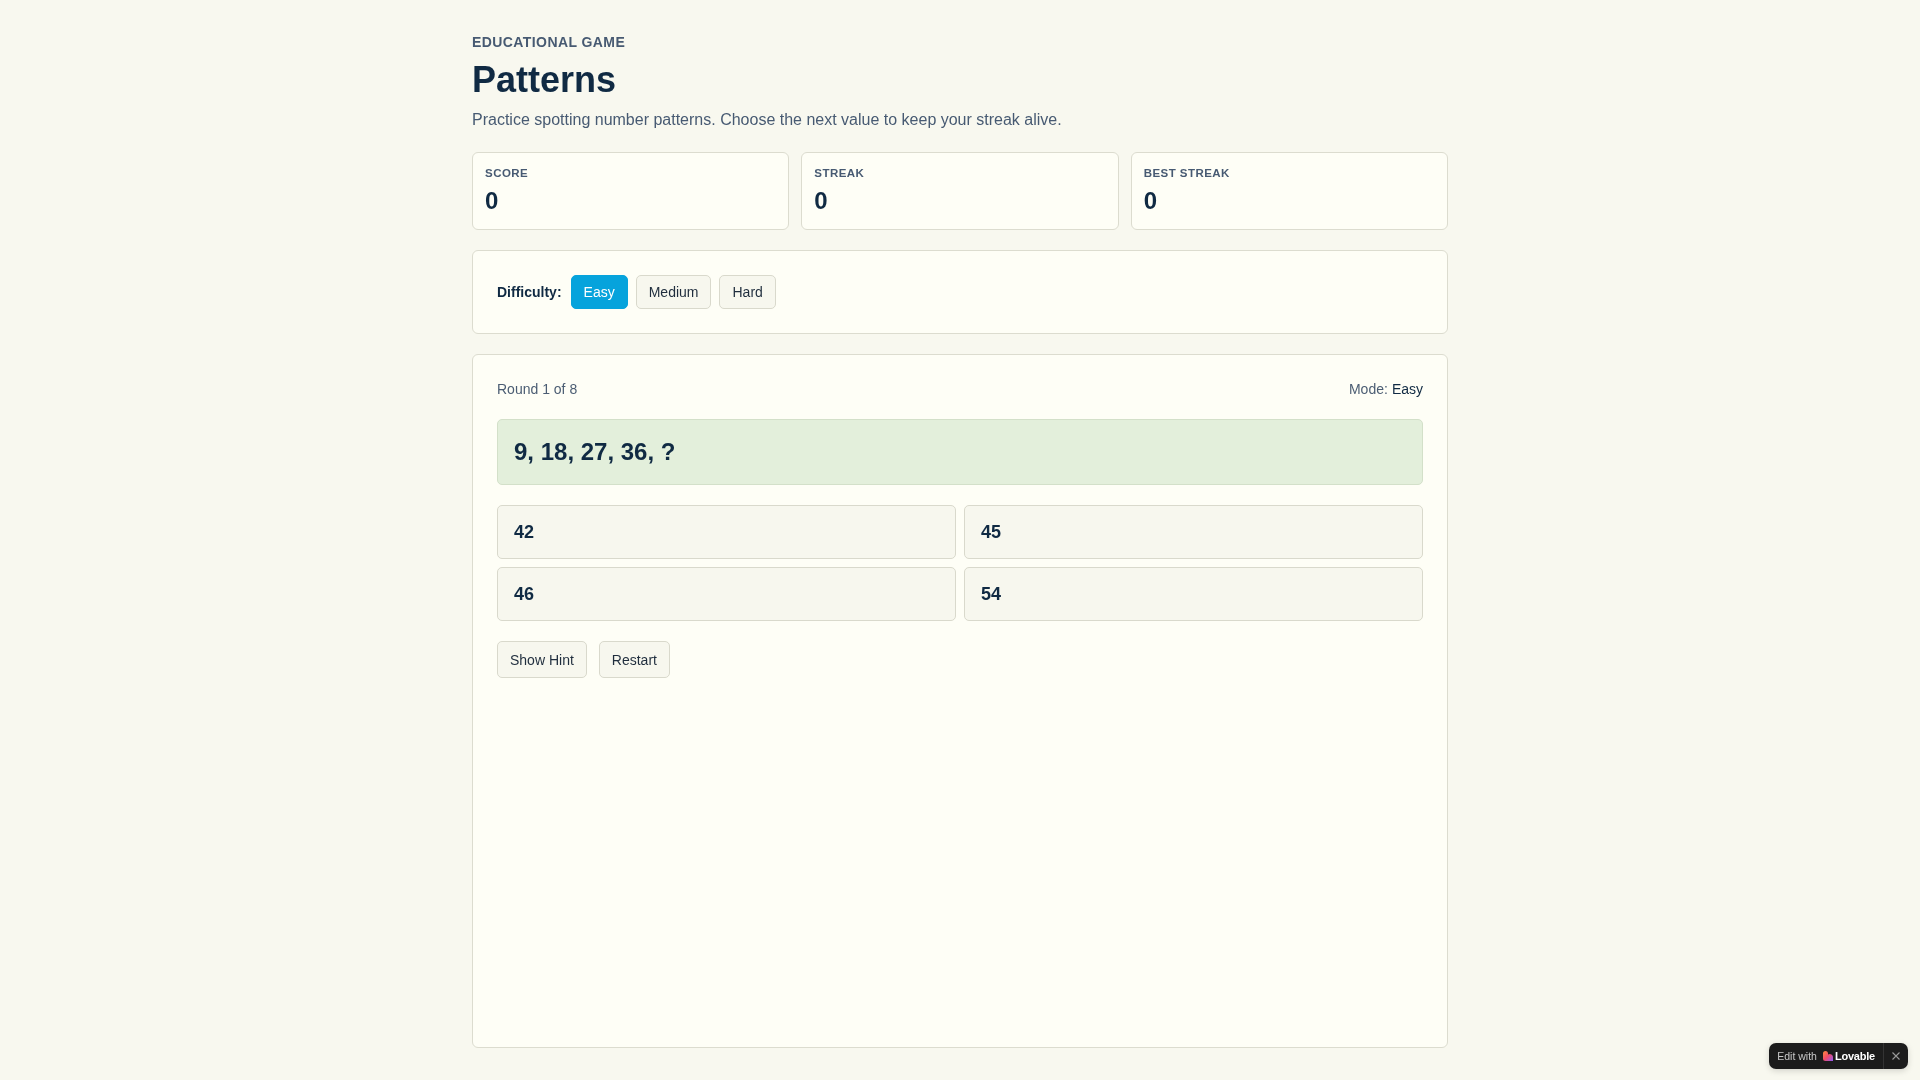 This screenshot has width=1920, height=1080. What do you see at coordinates (545, 80) in the screenshot?
I see `page-title: Patterns` at bounding box center [545, 80].